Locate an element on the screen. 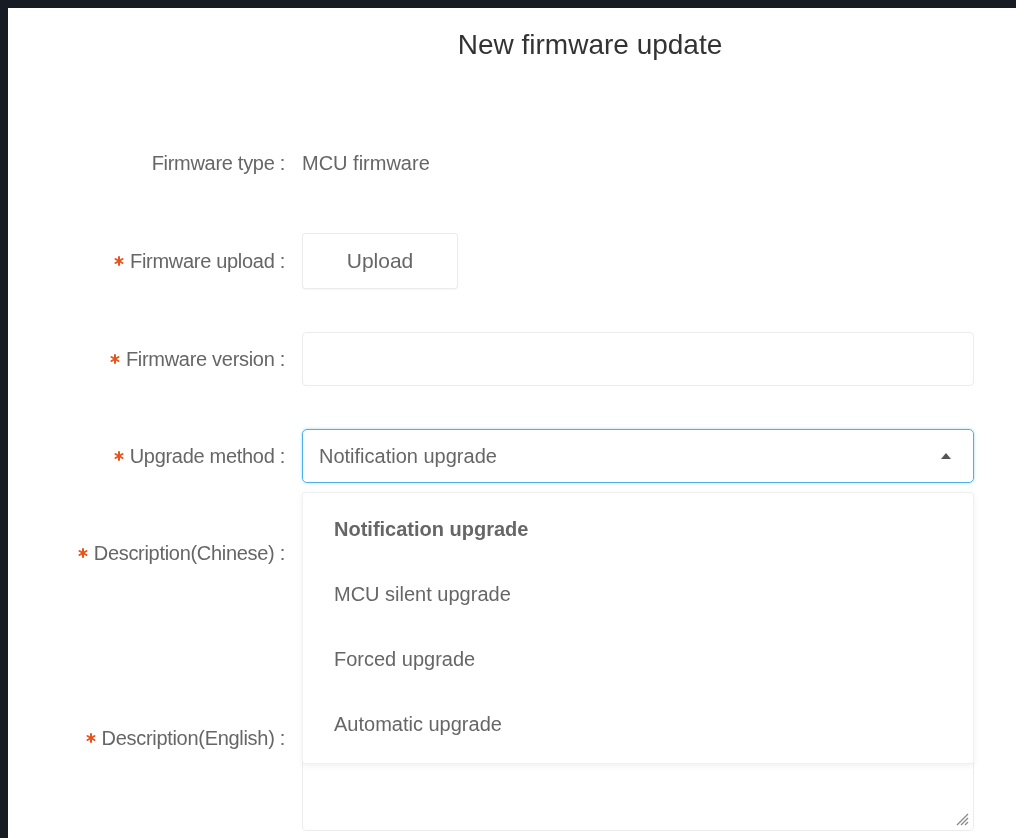  field-label: Firmware type : is located at coordinates (218, 163).